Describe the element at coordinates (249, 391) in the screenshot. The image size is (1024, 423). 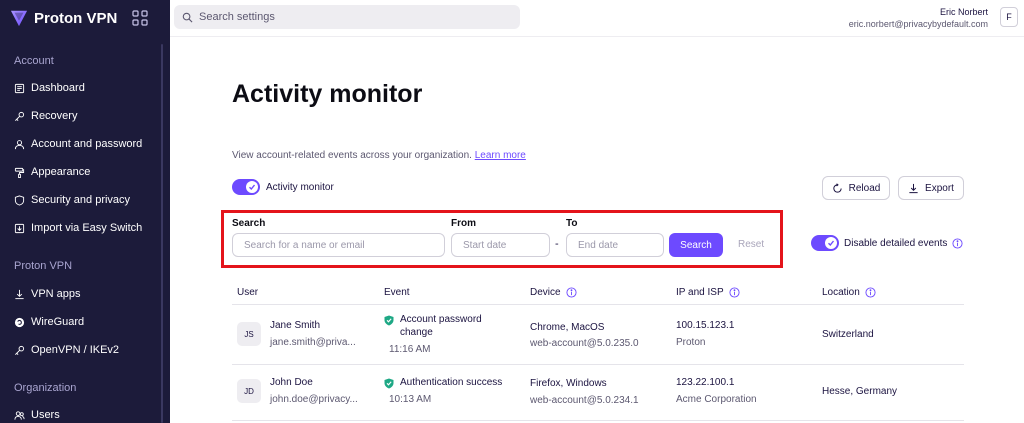
I see `user-initials-avatar: JD` at that location.